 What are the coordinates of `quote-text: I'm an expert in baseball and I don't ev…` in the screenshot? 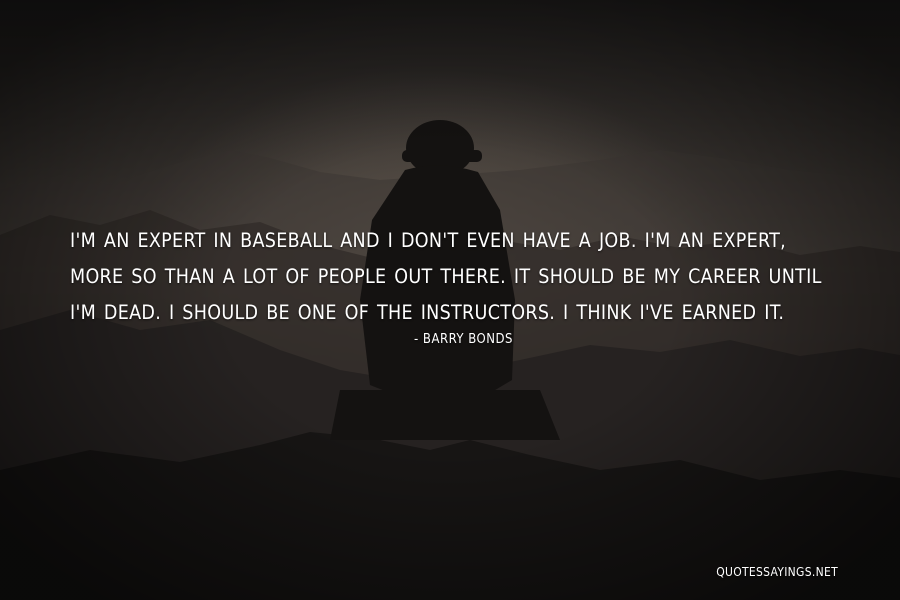 It's located at (446, 276).